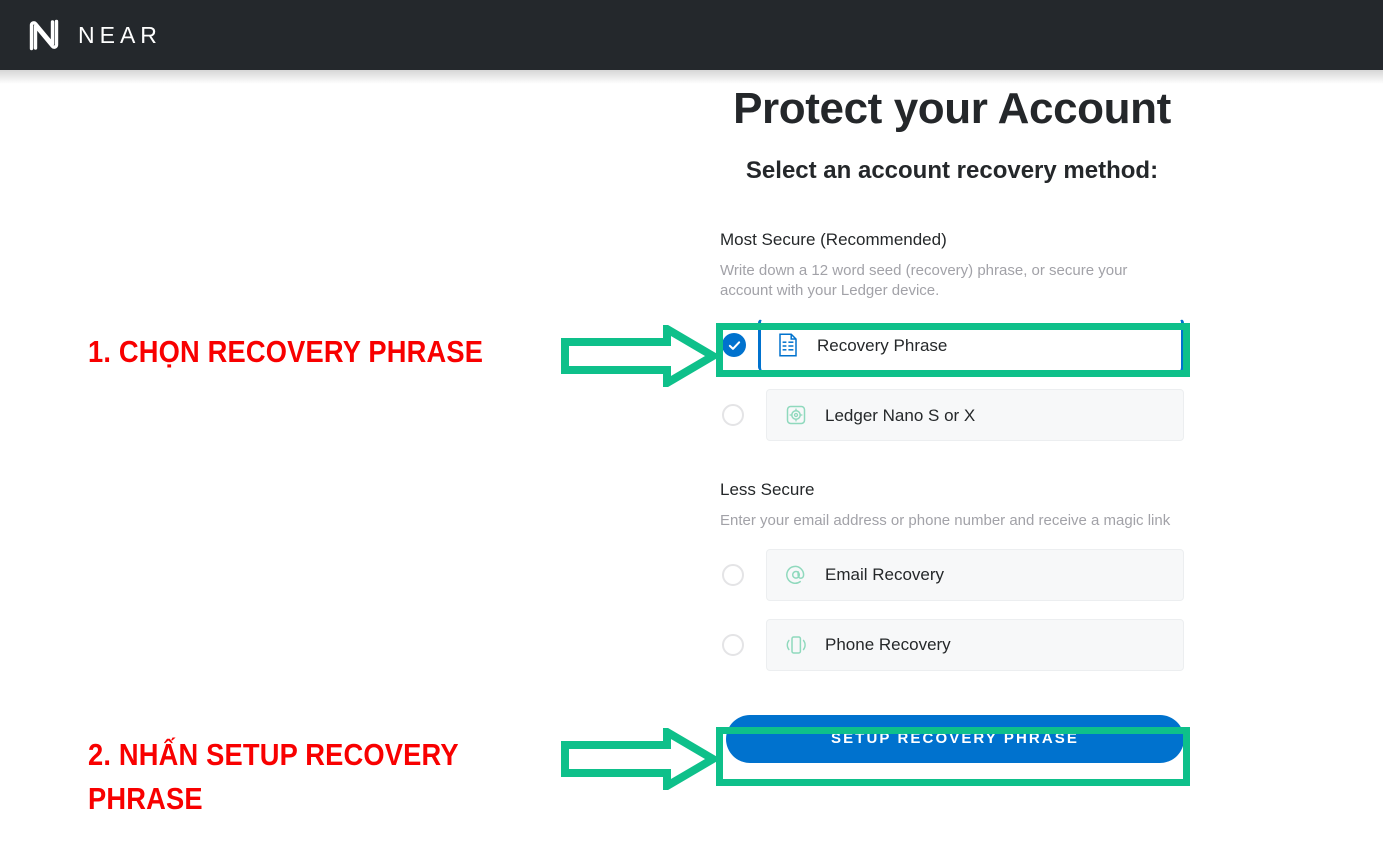 This screenshot has width=1383, height=849. Describe the element at coordinates (975, 644) in the screenshot. I see `option-card-phone-recovery: Phone Recovery` at that location.